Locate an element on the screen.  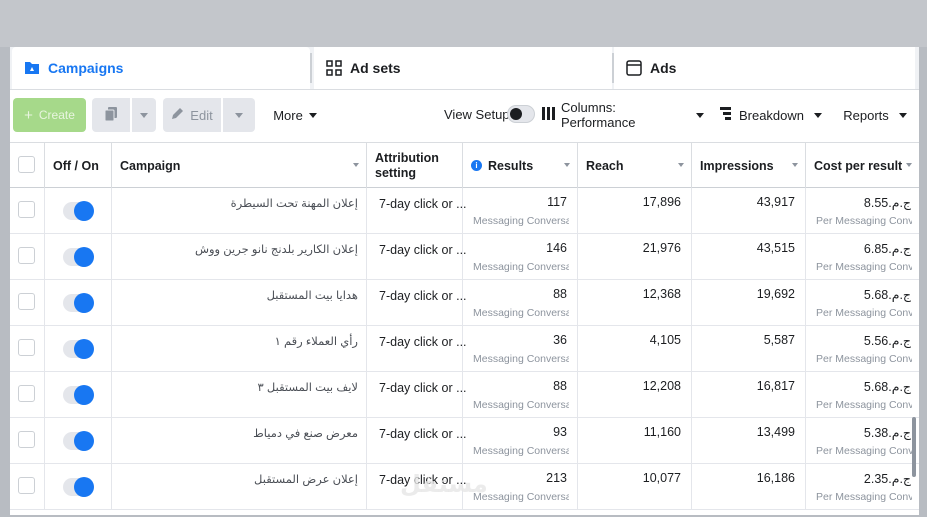
impressions-value: 16,186 is located at coordinates (775, 478).